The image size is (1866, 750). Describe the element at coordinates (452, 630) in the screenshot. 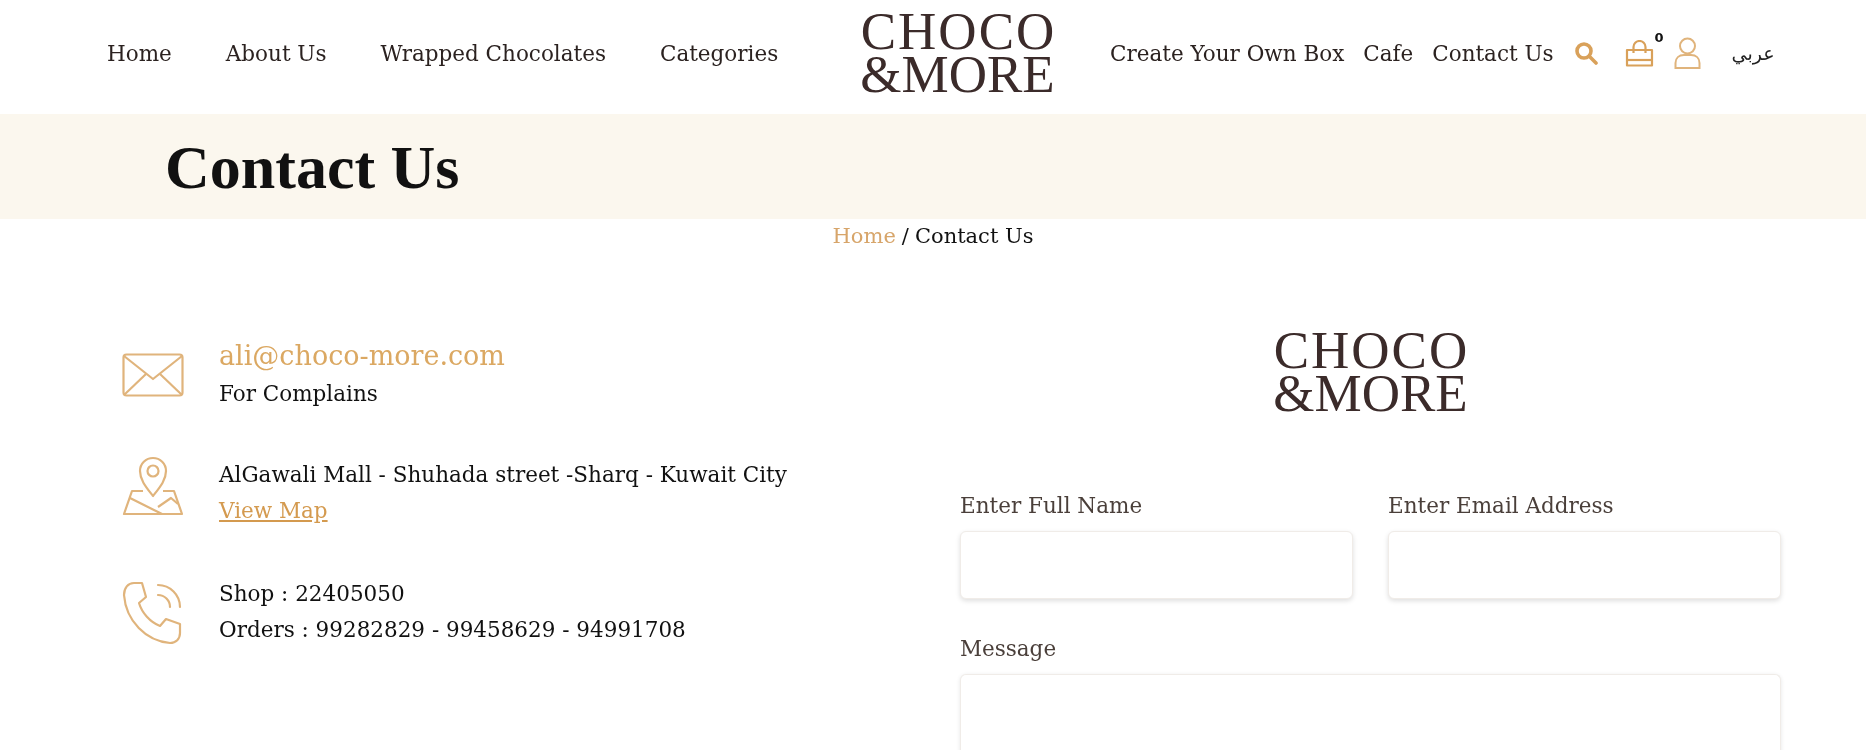

I see `phone-text: Orders : 99282829 - 99458629 - 94991708` at that location.